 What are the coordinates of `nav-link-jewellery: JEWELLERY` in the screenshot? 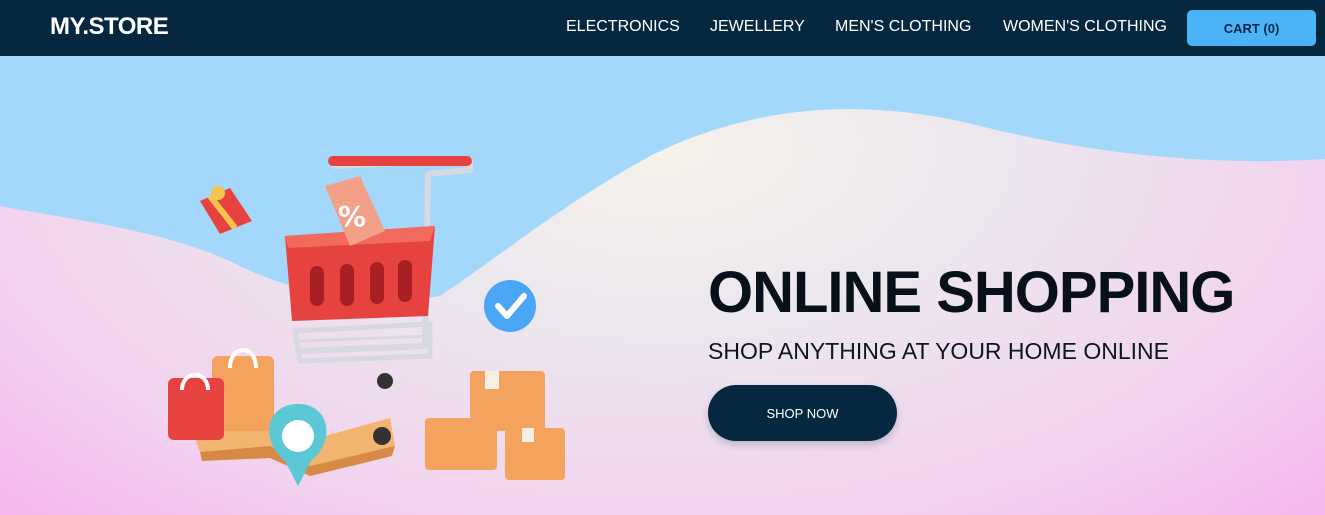 It's located at (757, 27).